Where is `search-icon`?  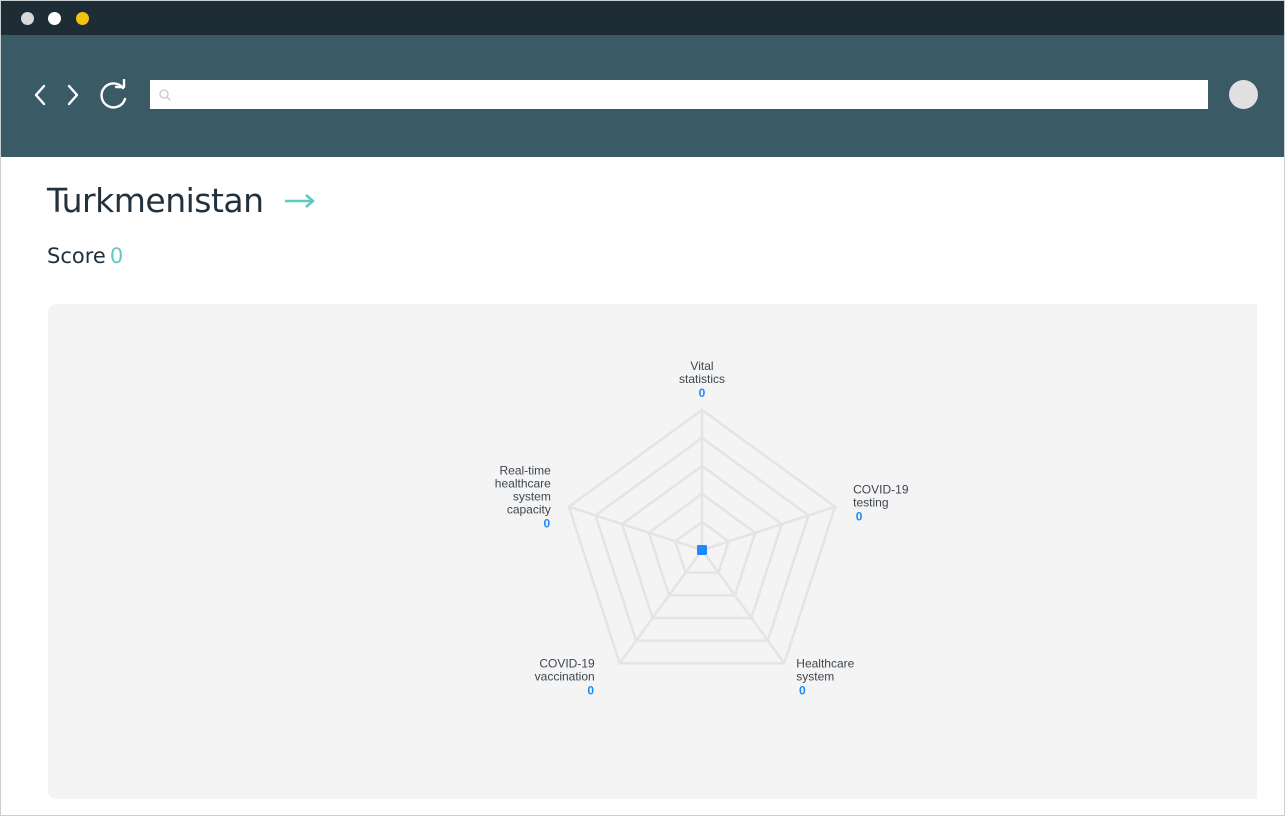
search-icon is located at coordinates (165, 94).